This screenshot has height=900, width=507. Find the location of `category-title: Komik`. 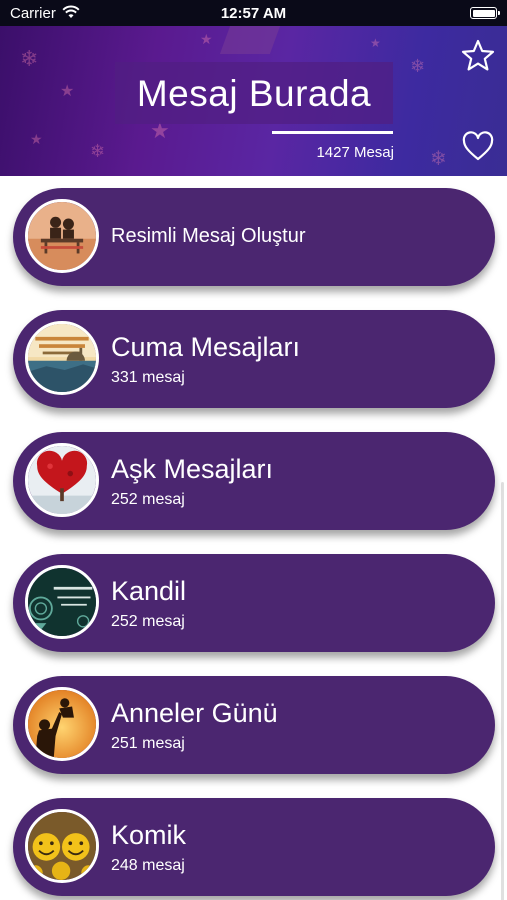

category-title: Komik is located at coordinates (149, 835).